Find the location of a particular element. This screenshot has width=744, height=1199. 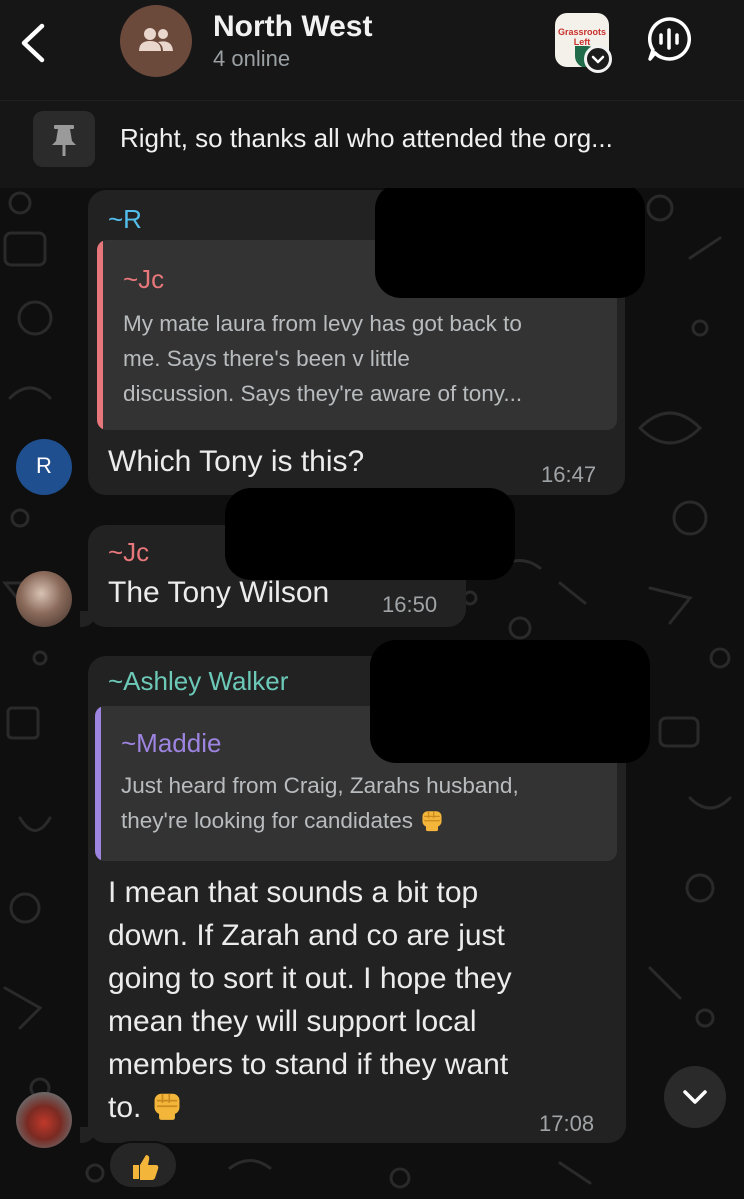

message-text-line: mean they will support local is located at coordinates (292, 1021).